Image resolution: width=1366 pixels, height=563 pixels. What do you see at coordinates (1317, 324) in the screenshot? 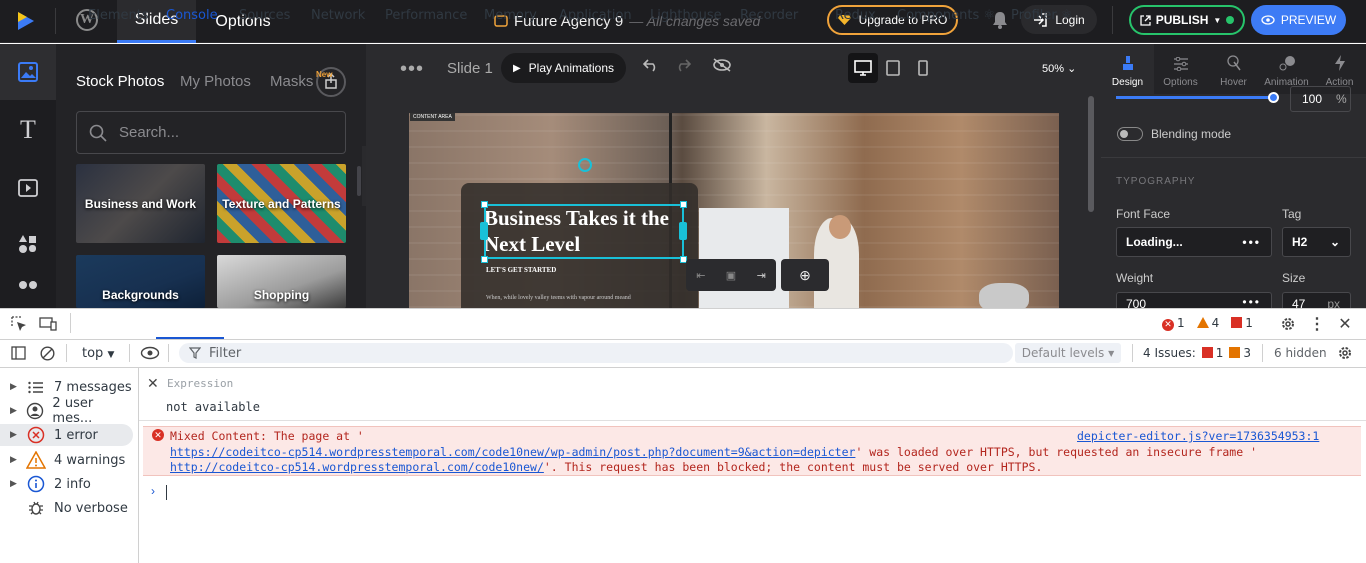
I see `more-vertical-icon: ⋮` at bounding box center [1317, 324].